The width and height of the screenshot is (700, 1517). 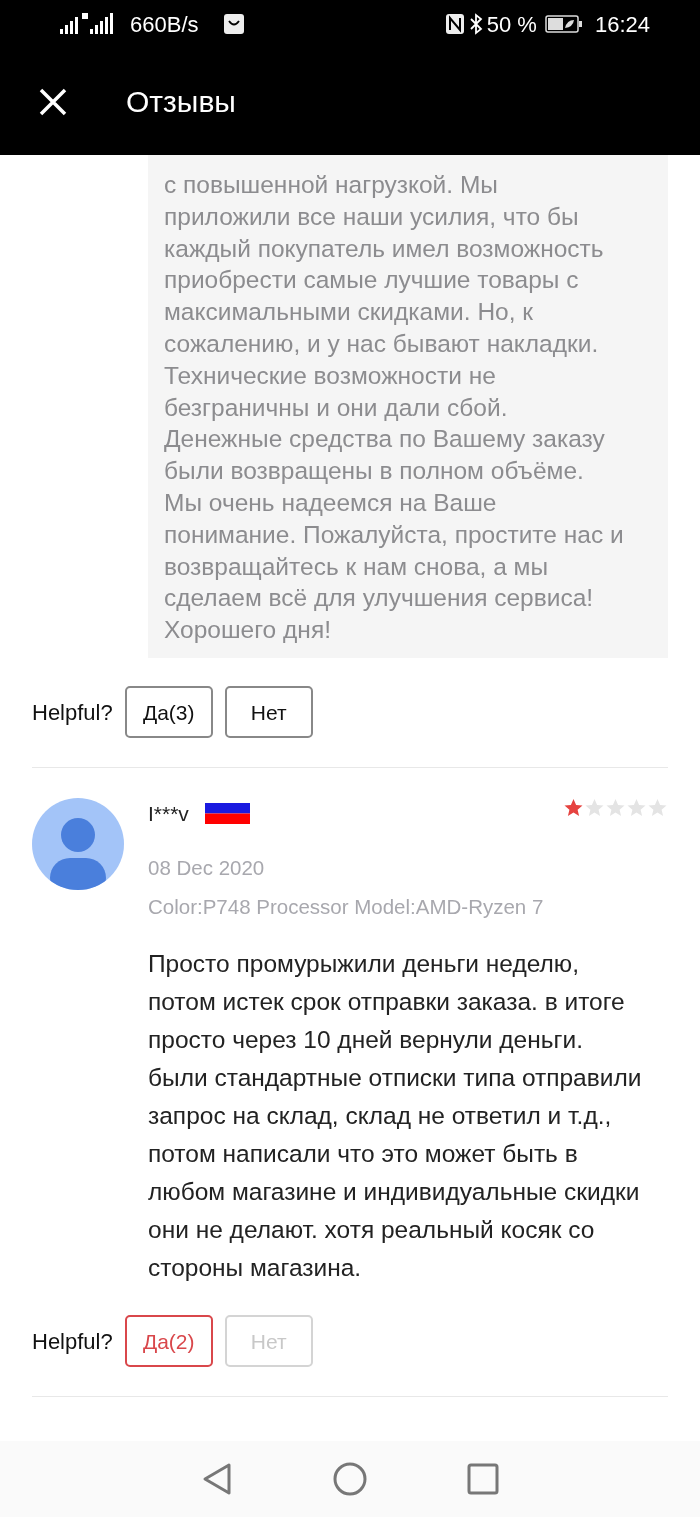 What do you see at coordinates (164, 24) in the screenshot?
I see `network-speed: 660B/s` at bounding box center [164, 24].